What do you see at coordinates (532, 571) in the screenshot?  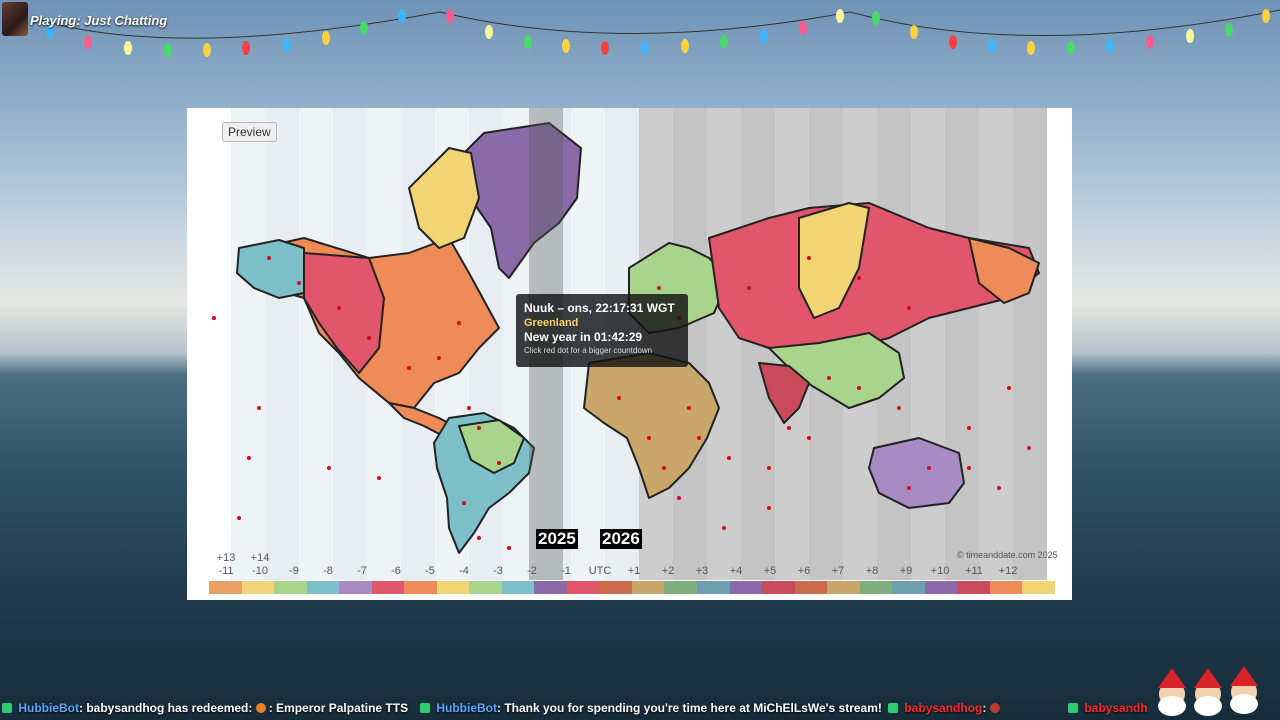 I see `timezone-label-bottom: -2` at bounding box center [532, 571].